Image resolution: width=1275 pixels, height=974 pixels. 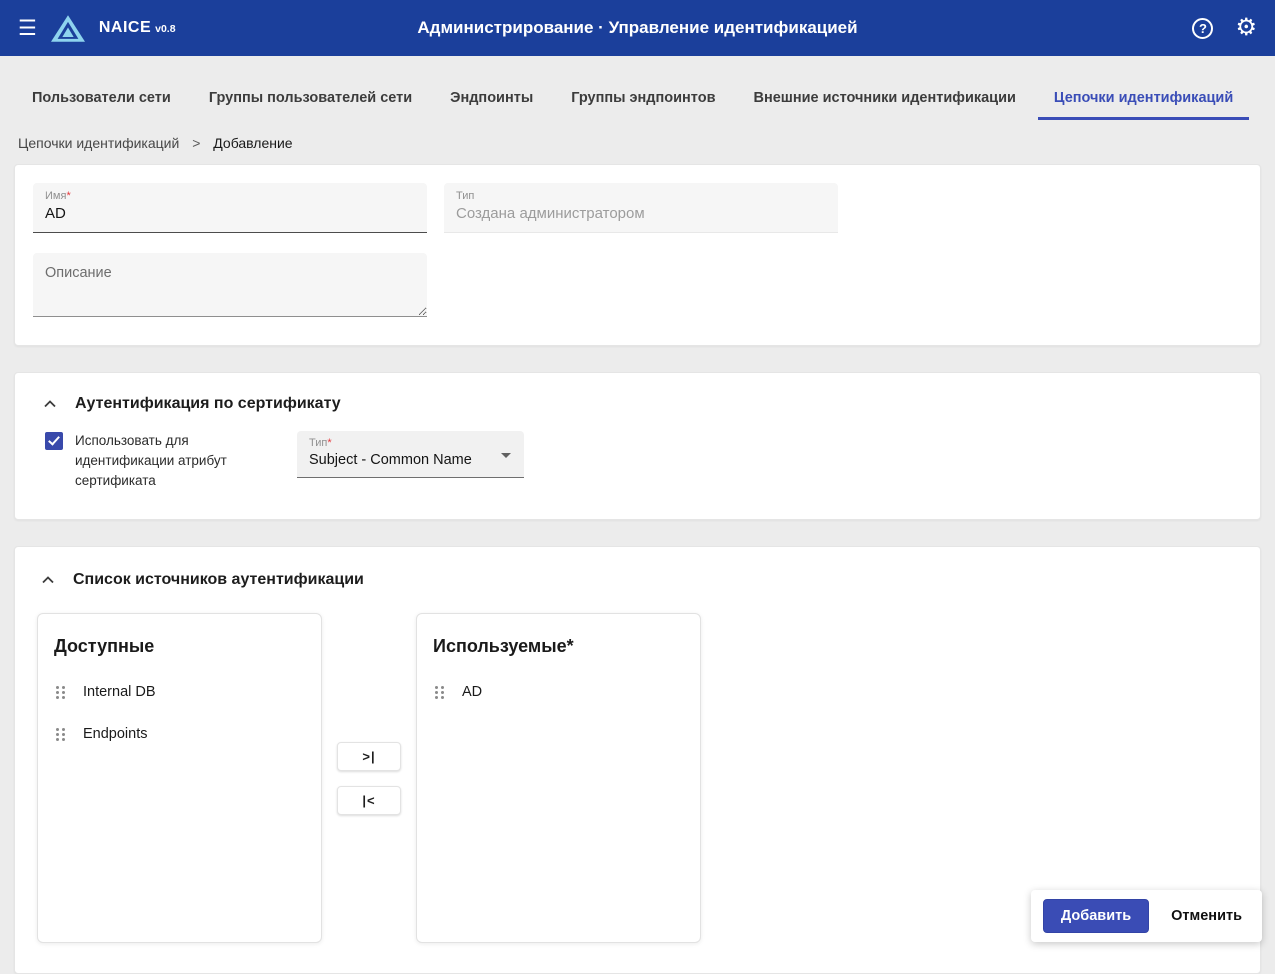 I want to click on tab-endpoints: Эндпоинты, so click(x=491, y=101).